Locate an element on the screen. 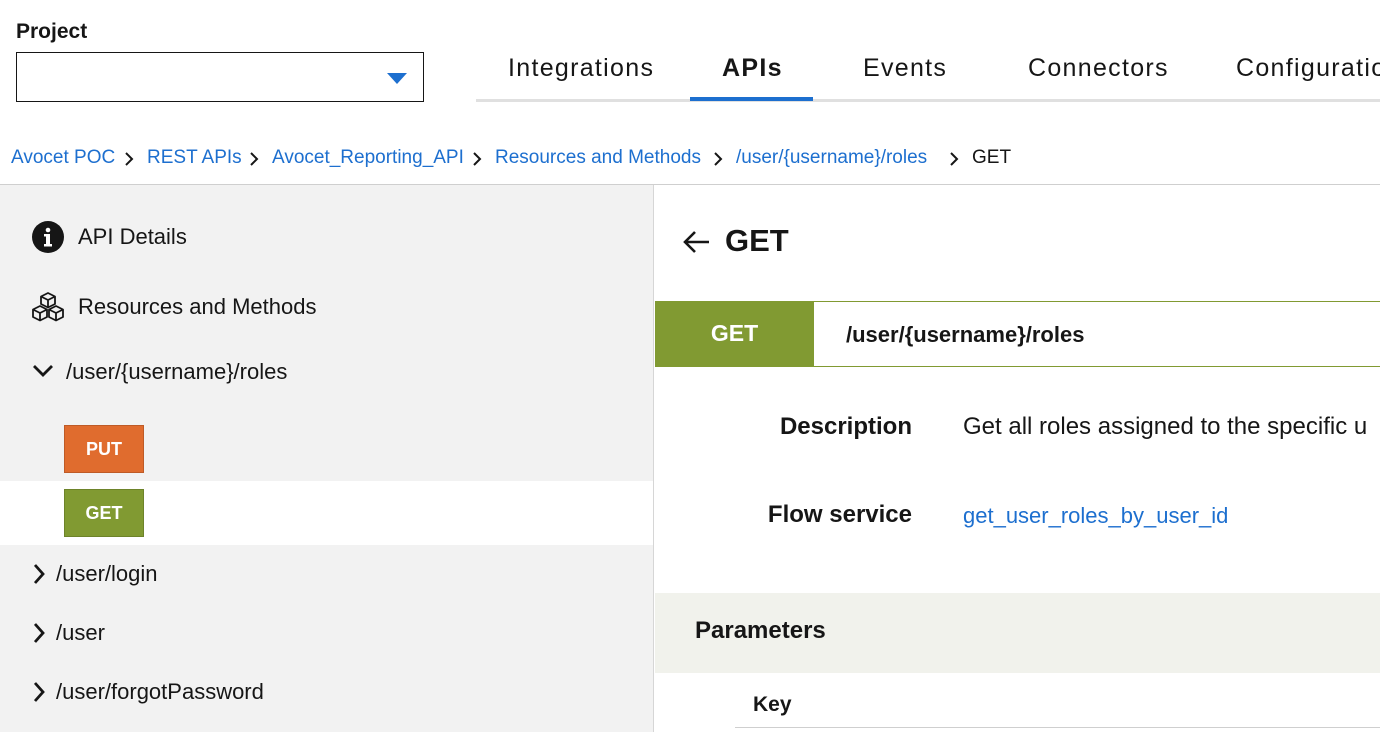 This screenshot has width=1380, height=732. page-title: GET is located at coordinates (757, 240).